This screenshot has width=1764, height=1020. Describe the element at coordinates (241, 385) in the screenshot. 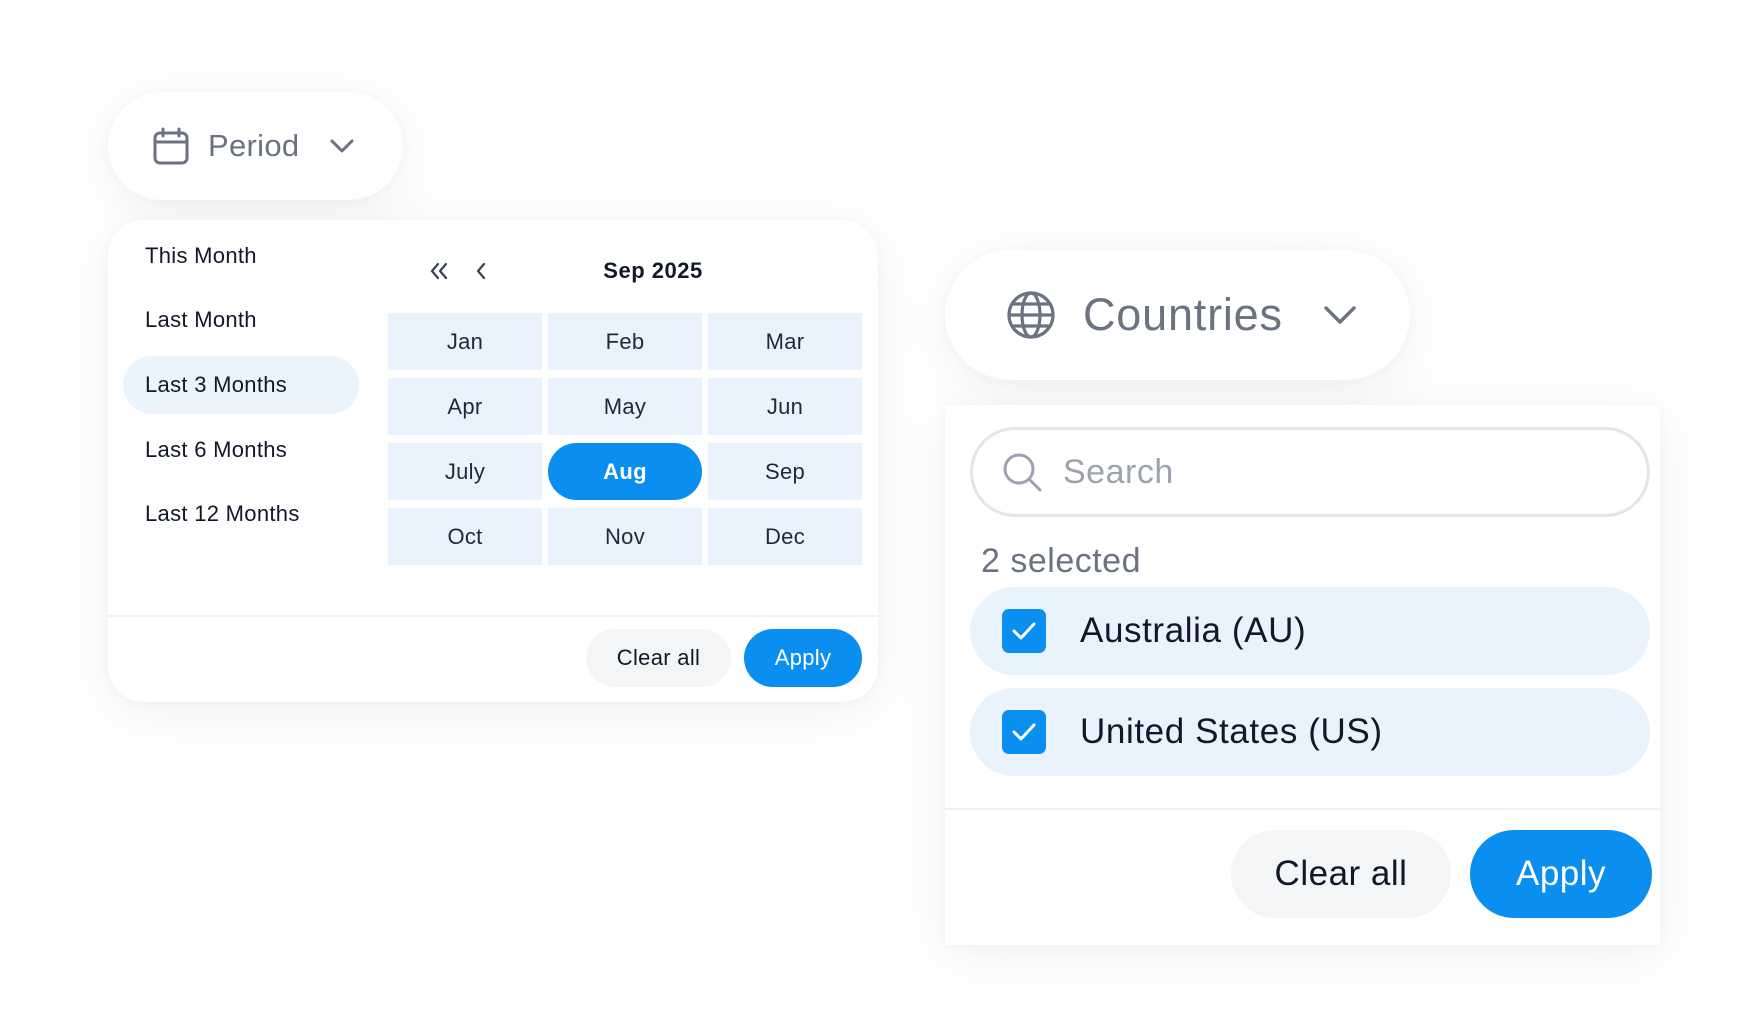

I see `preset-last-3-months: Last 3 Months` at that location.